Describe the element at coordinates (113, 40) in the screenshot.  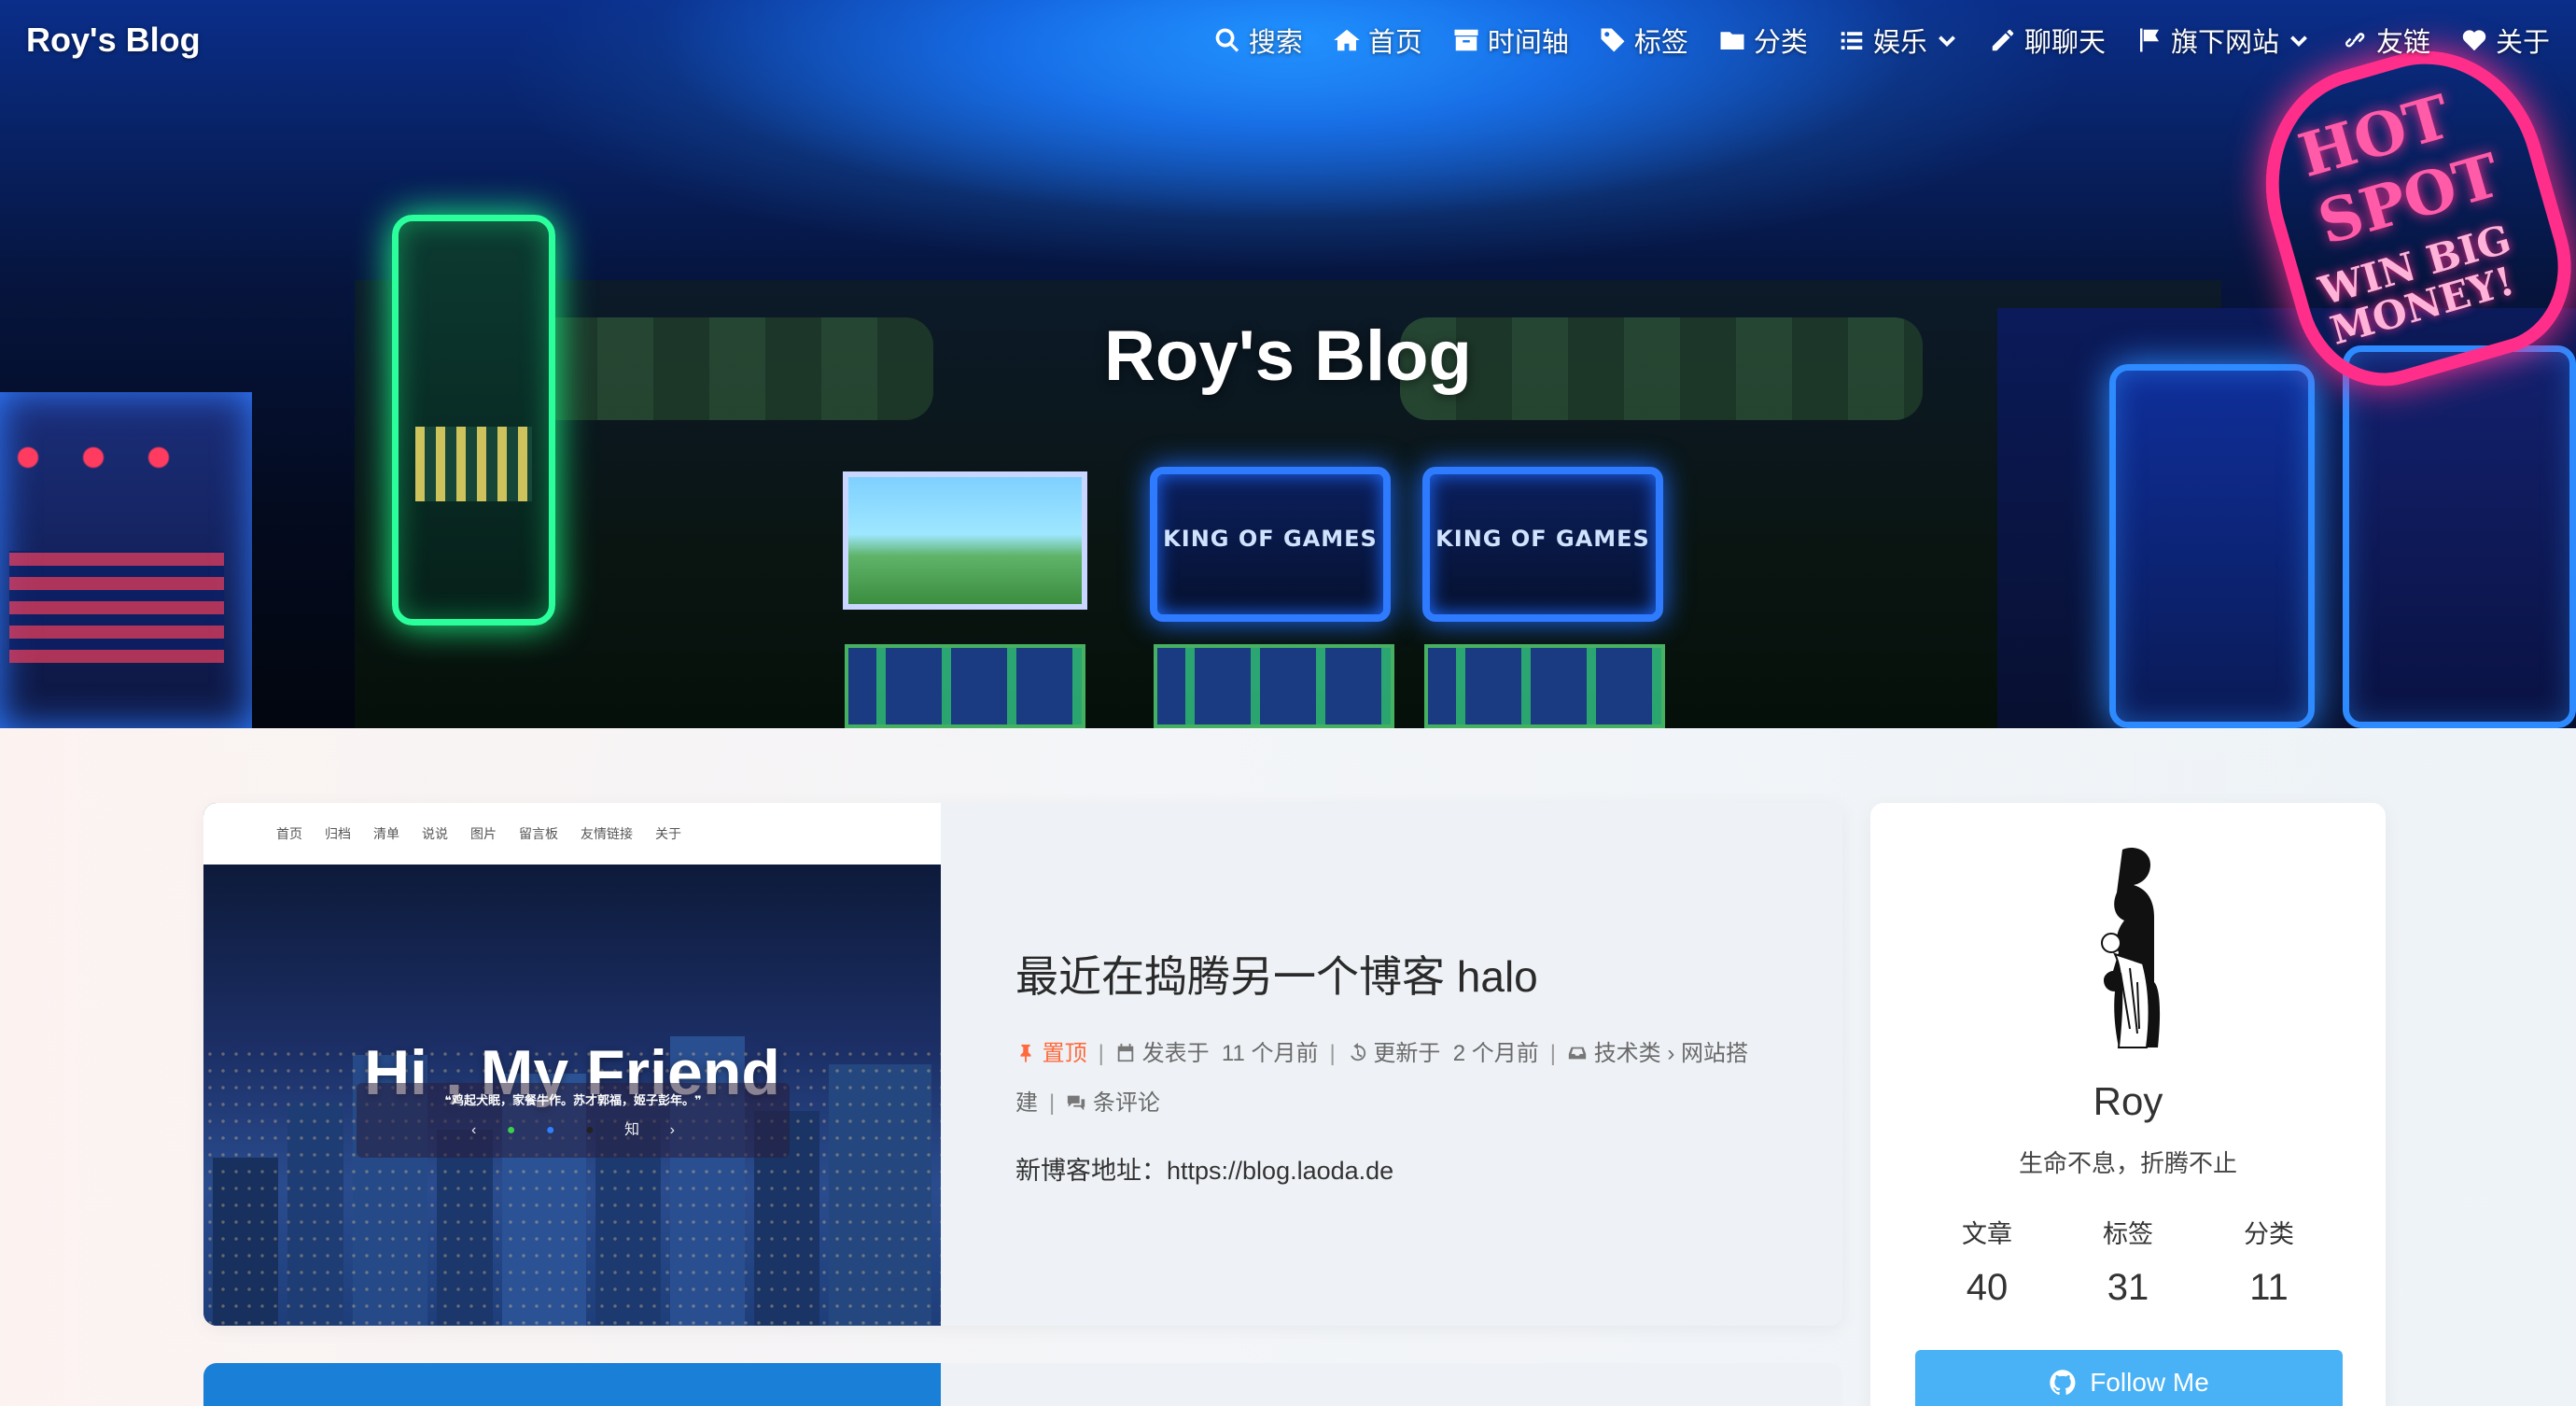
I see `site-brand: Roy's Blog` at that location.